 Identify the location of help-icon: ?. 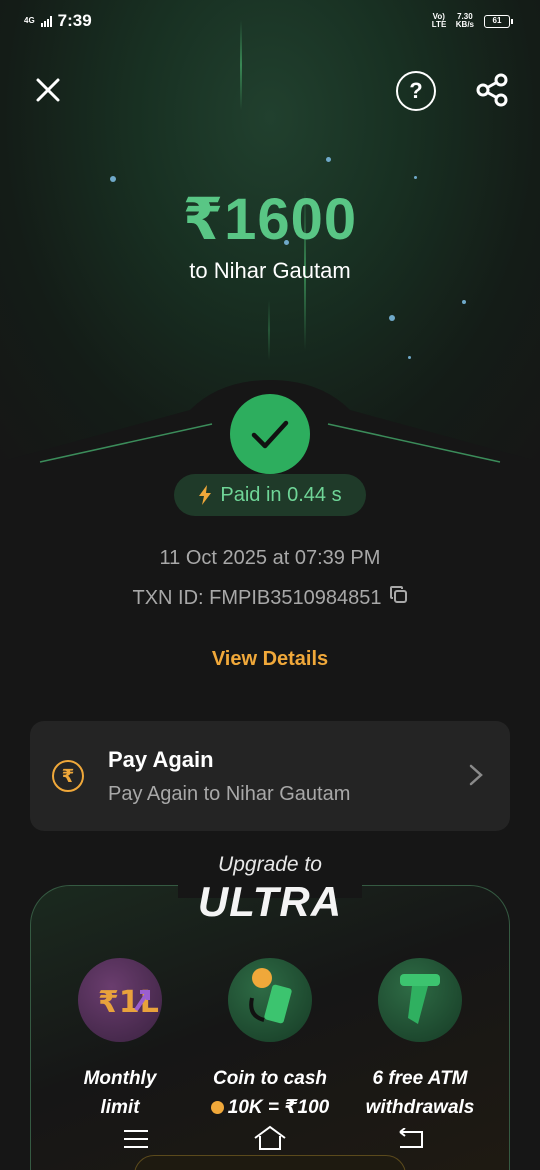
(416, 90).